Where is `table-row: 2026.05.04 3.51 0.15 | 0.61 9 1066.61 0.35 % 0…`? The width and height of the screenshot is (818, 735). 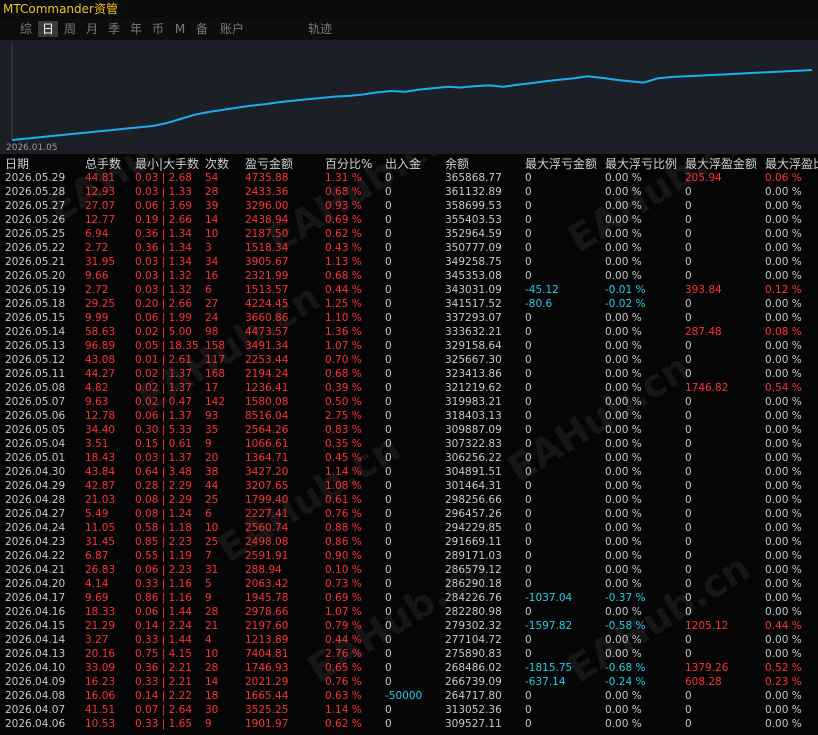 table-row: 2026.05.04 3.51 0.15 | 0.61 9 1066.61 0.35 % 0… is located at coordinates (409, 444).